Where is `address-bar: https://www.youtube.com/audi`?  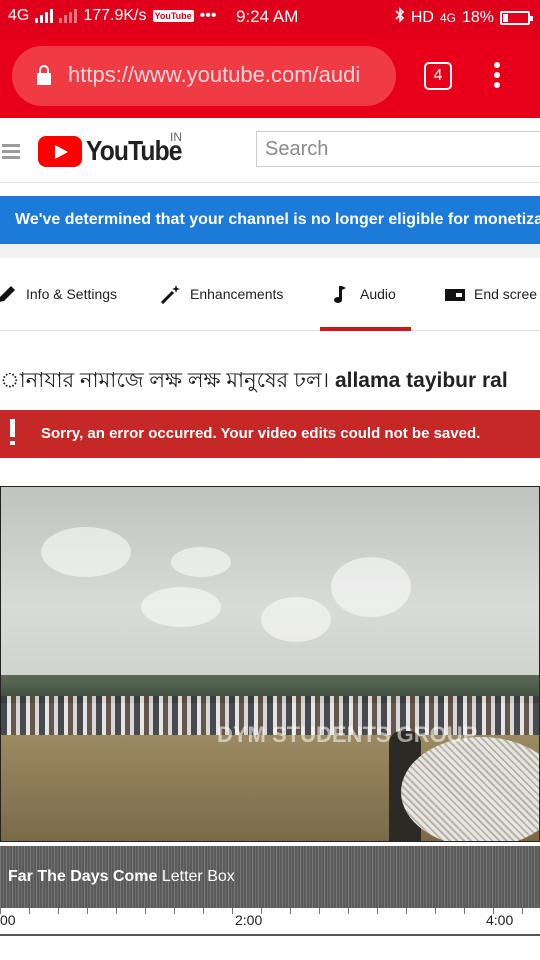
address-bar: https://www.youtube.com/audi is located at coordinates (204, 76).